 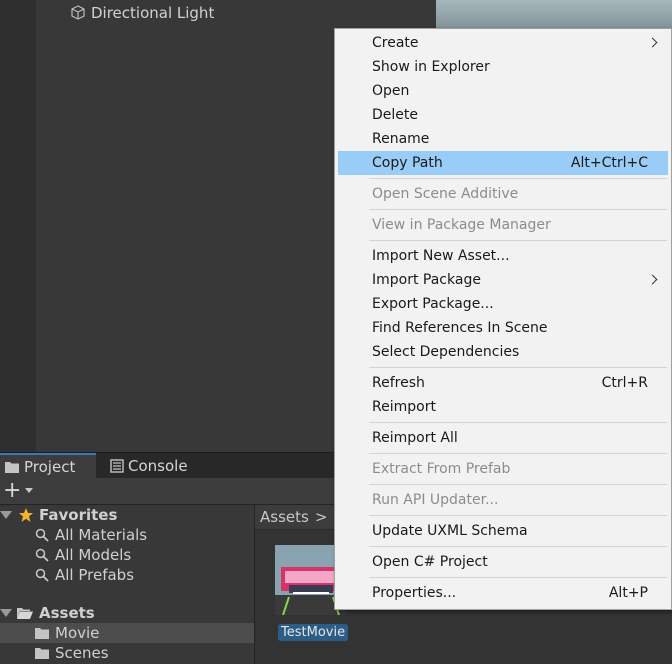 What do you see at coordinates (78, 515) in the screenshot?
I see `tree-favorites-label: Favorites` at bounding box center [78, 515].